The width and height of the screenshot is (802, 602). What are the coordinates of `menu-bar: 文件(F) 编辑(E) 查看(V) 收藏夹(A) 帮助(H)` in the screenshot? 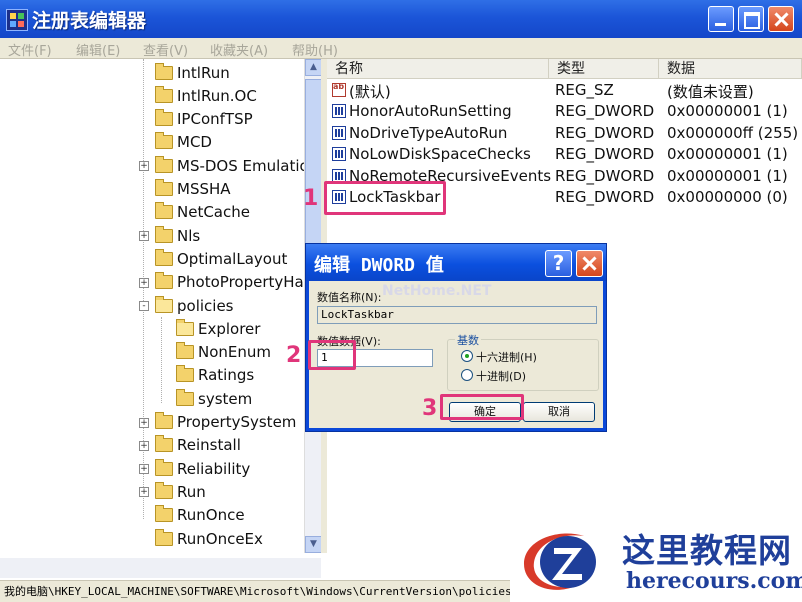 It's located at (401, 48).